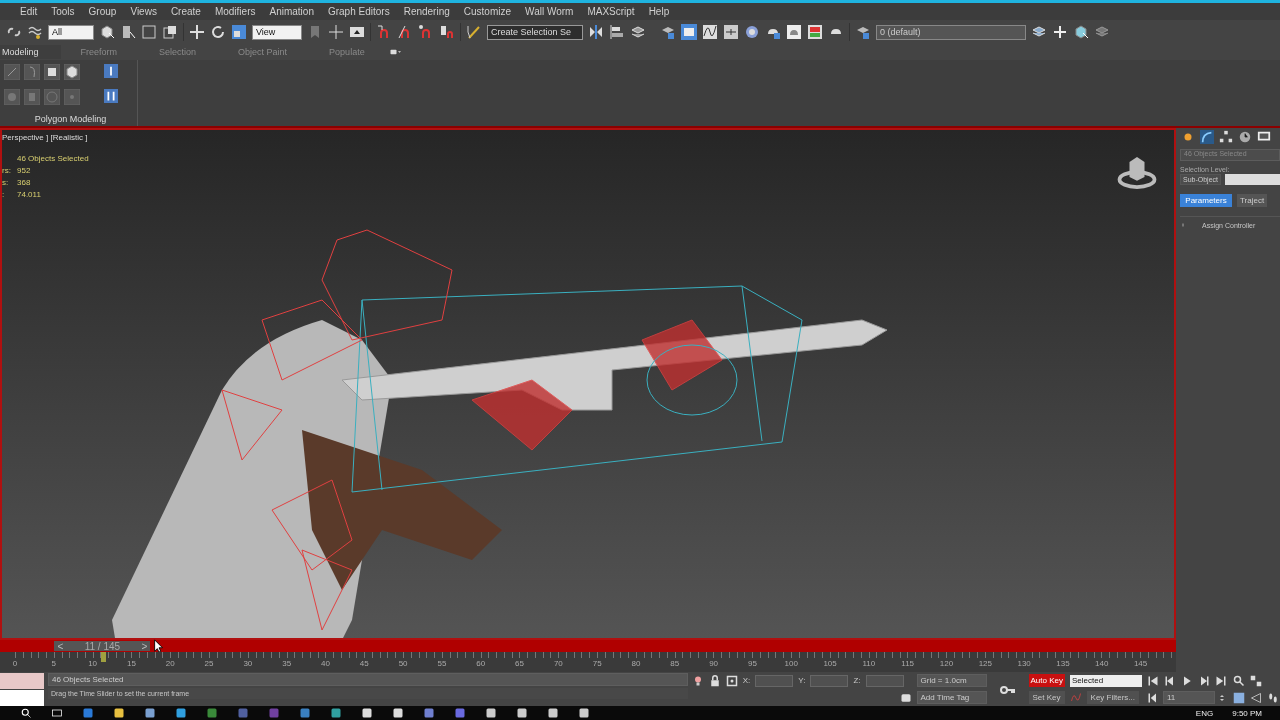  Describe the element at coordinates (1252, 200) in the screenshot. I see `panel-tab: Traject` at that location.